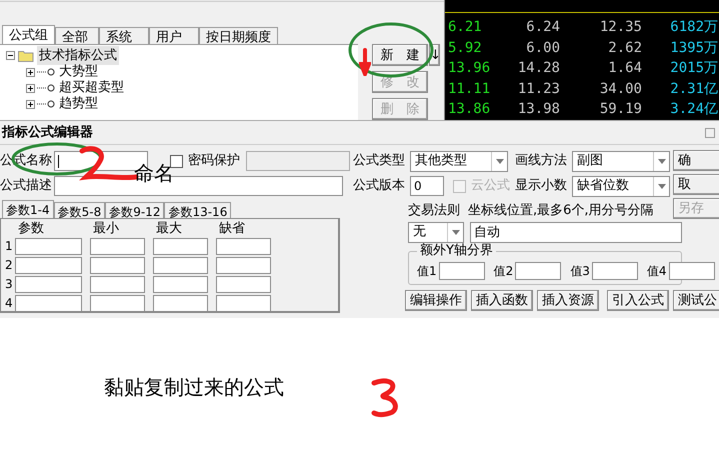 The width and height of the screenshot is (719, 455). Describe the element at coordinates (232, 229) in the screenshot. I see `column-header: 缺省` at that location.